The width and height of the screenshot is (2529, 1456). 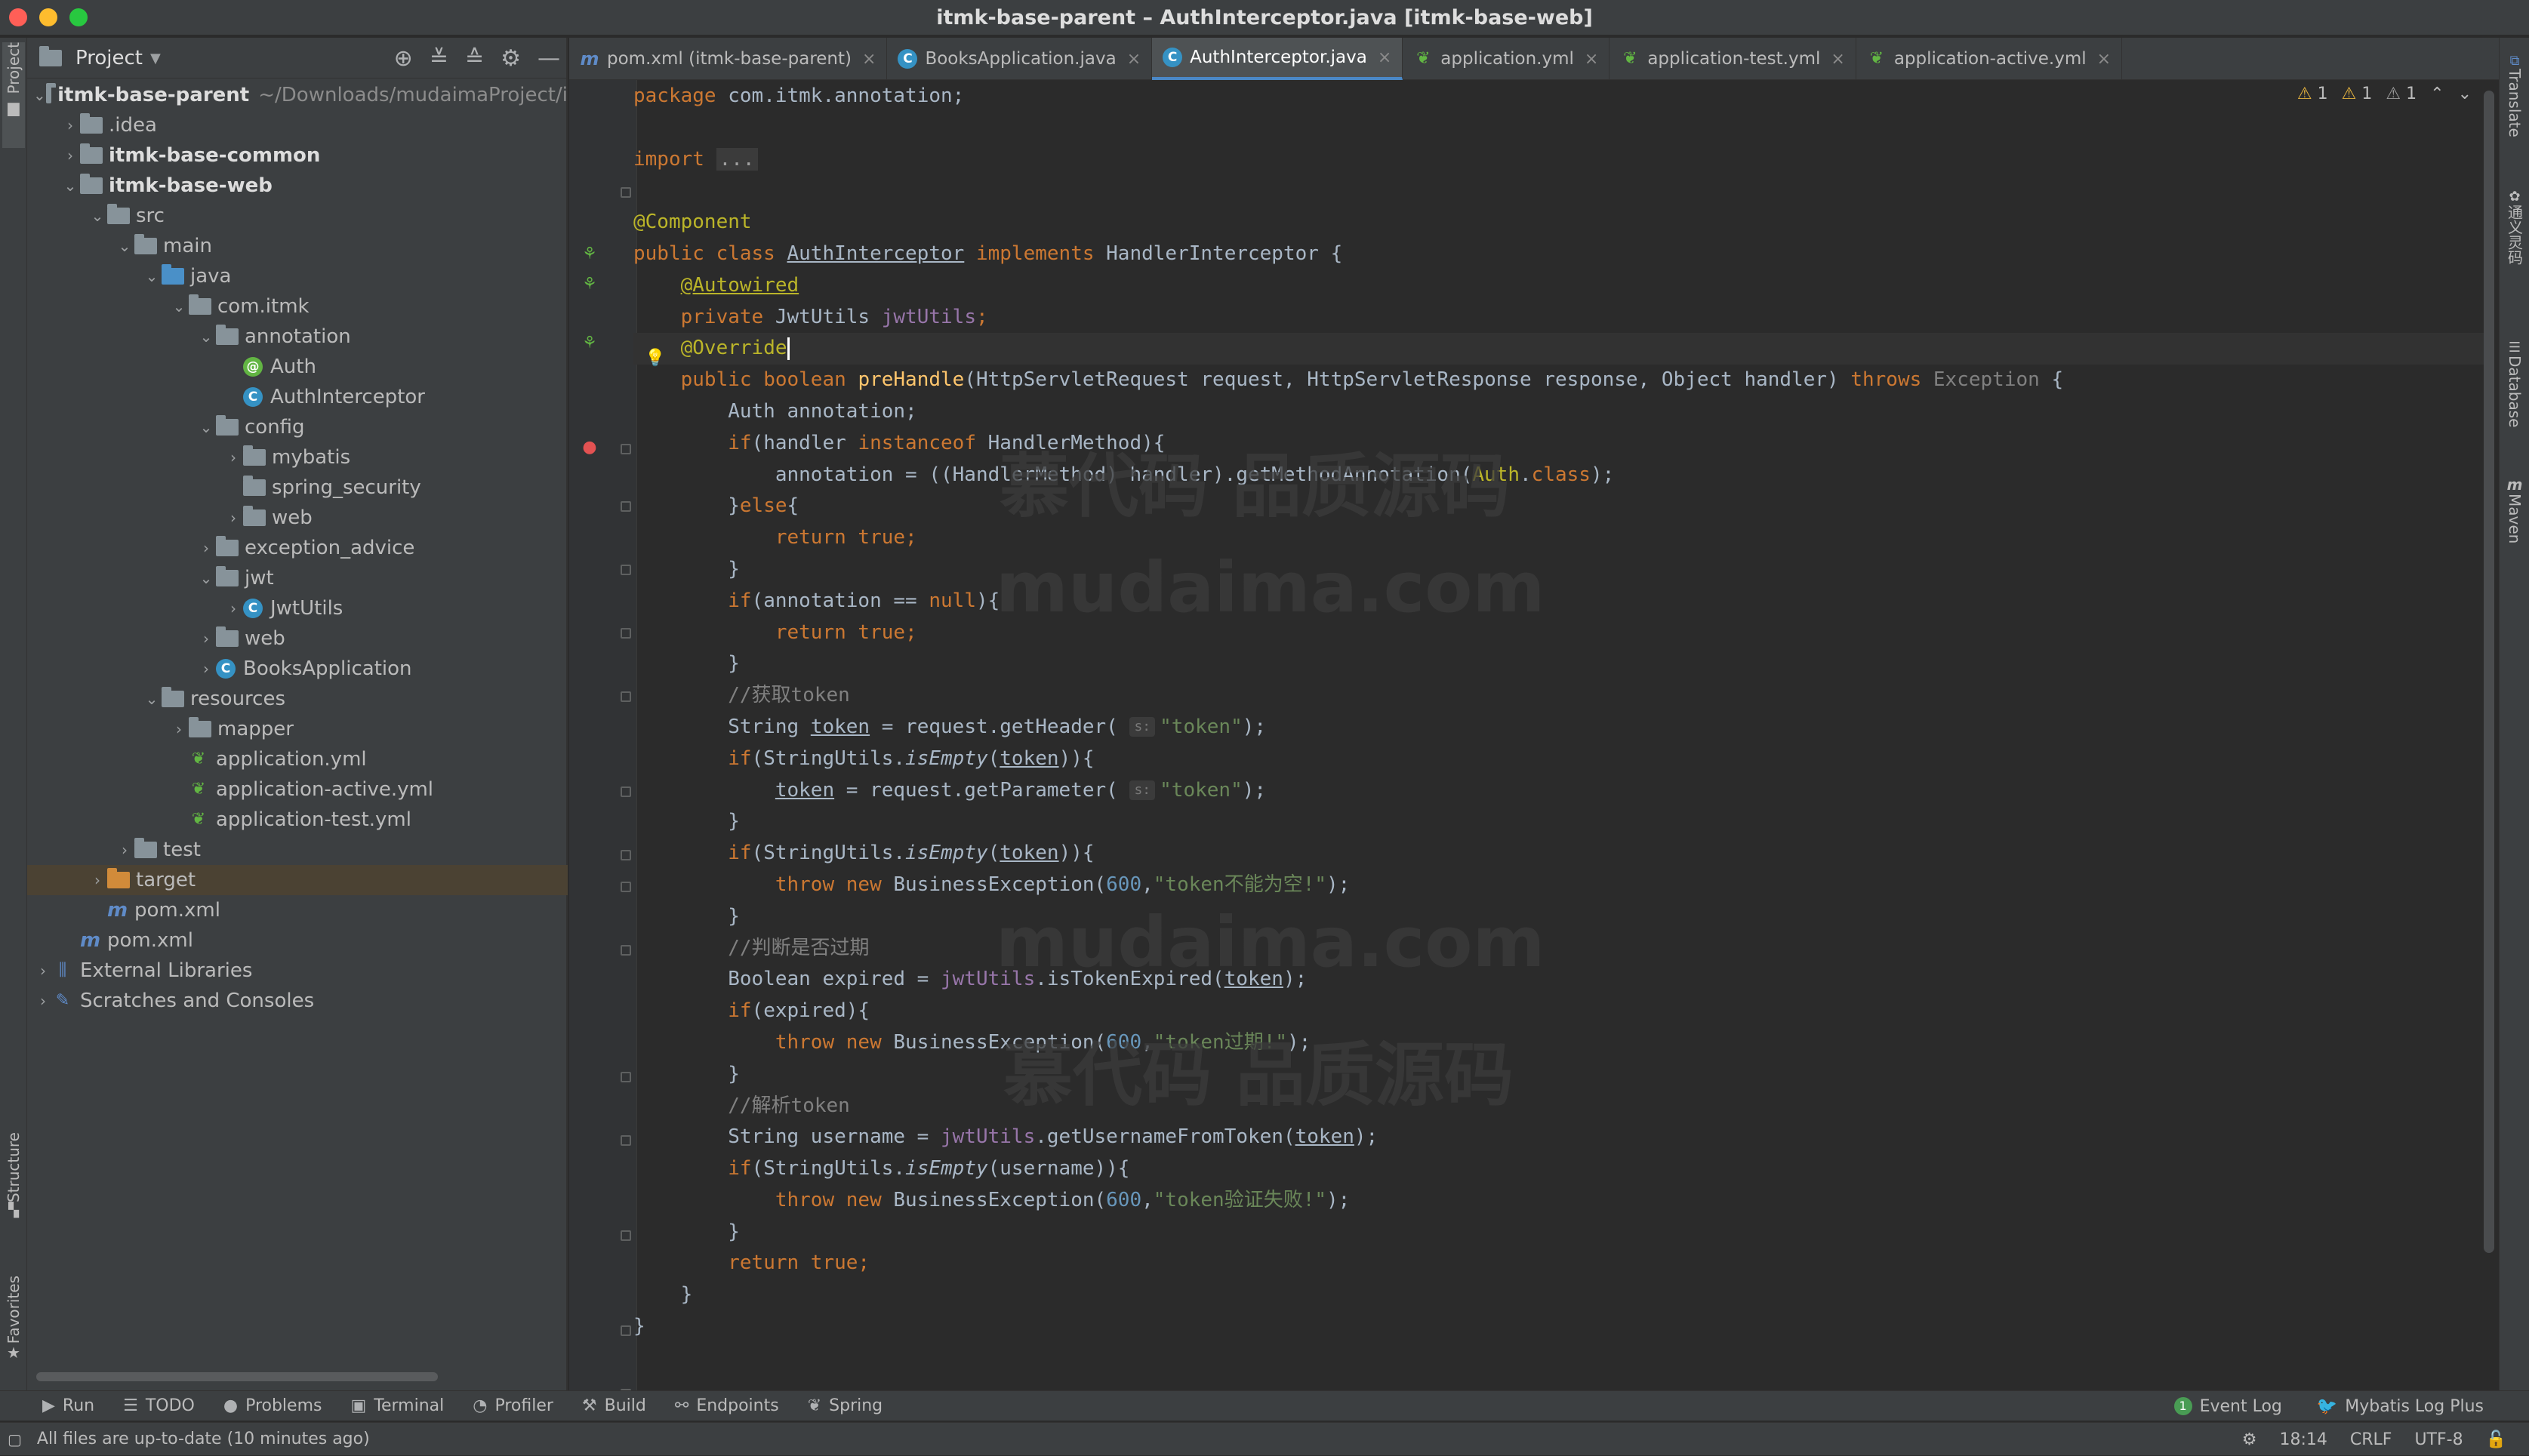 What do you see at coordinates (1561, 949) in the screenshot?
I see `code-line: //判断是否过期` at bounding box center [1561, 949].